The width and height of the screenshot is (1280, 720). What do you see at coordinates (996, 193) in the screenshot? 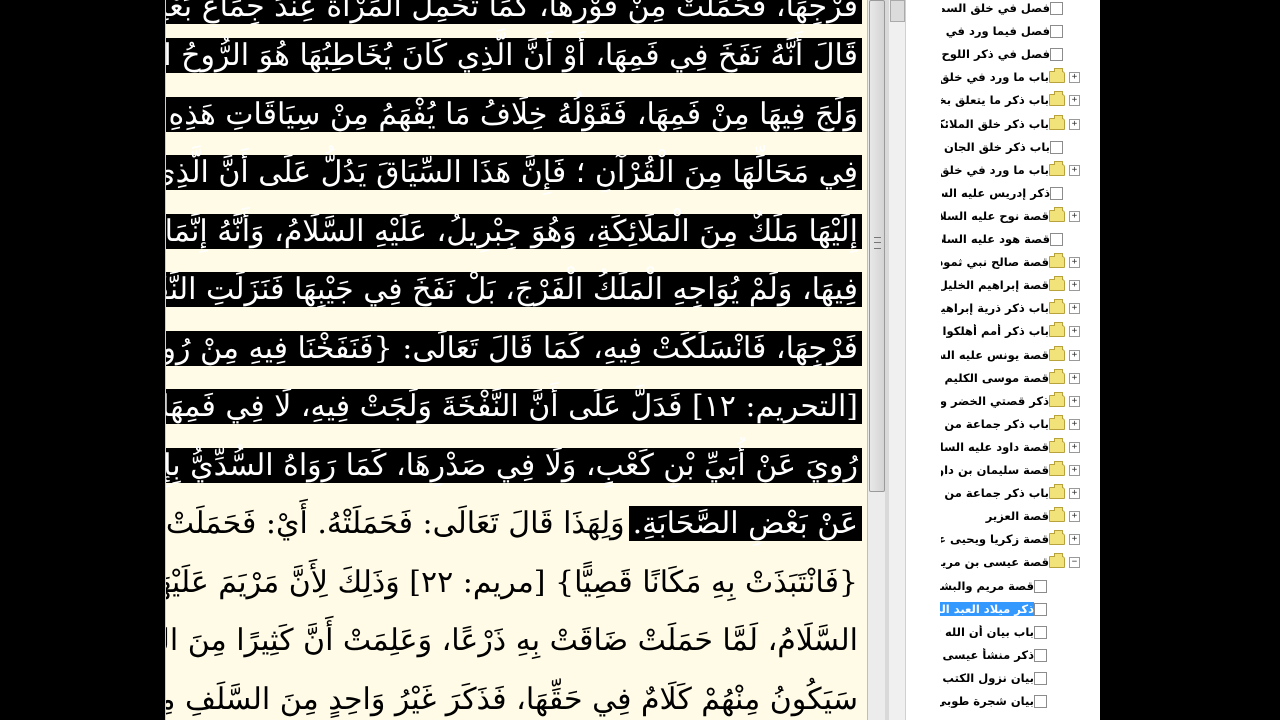
I see `toc-item-label: ذكر إدريس عليه السلام` at bounding box center [996, 193].